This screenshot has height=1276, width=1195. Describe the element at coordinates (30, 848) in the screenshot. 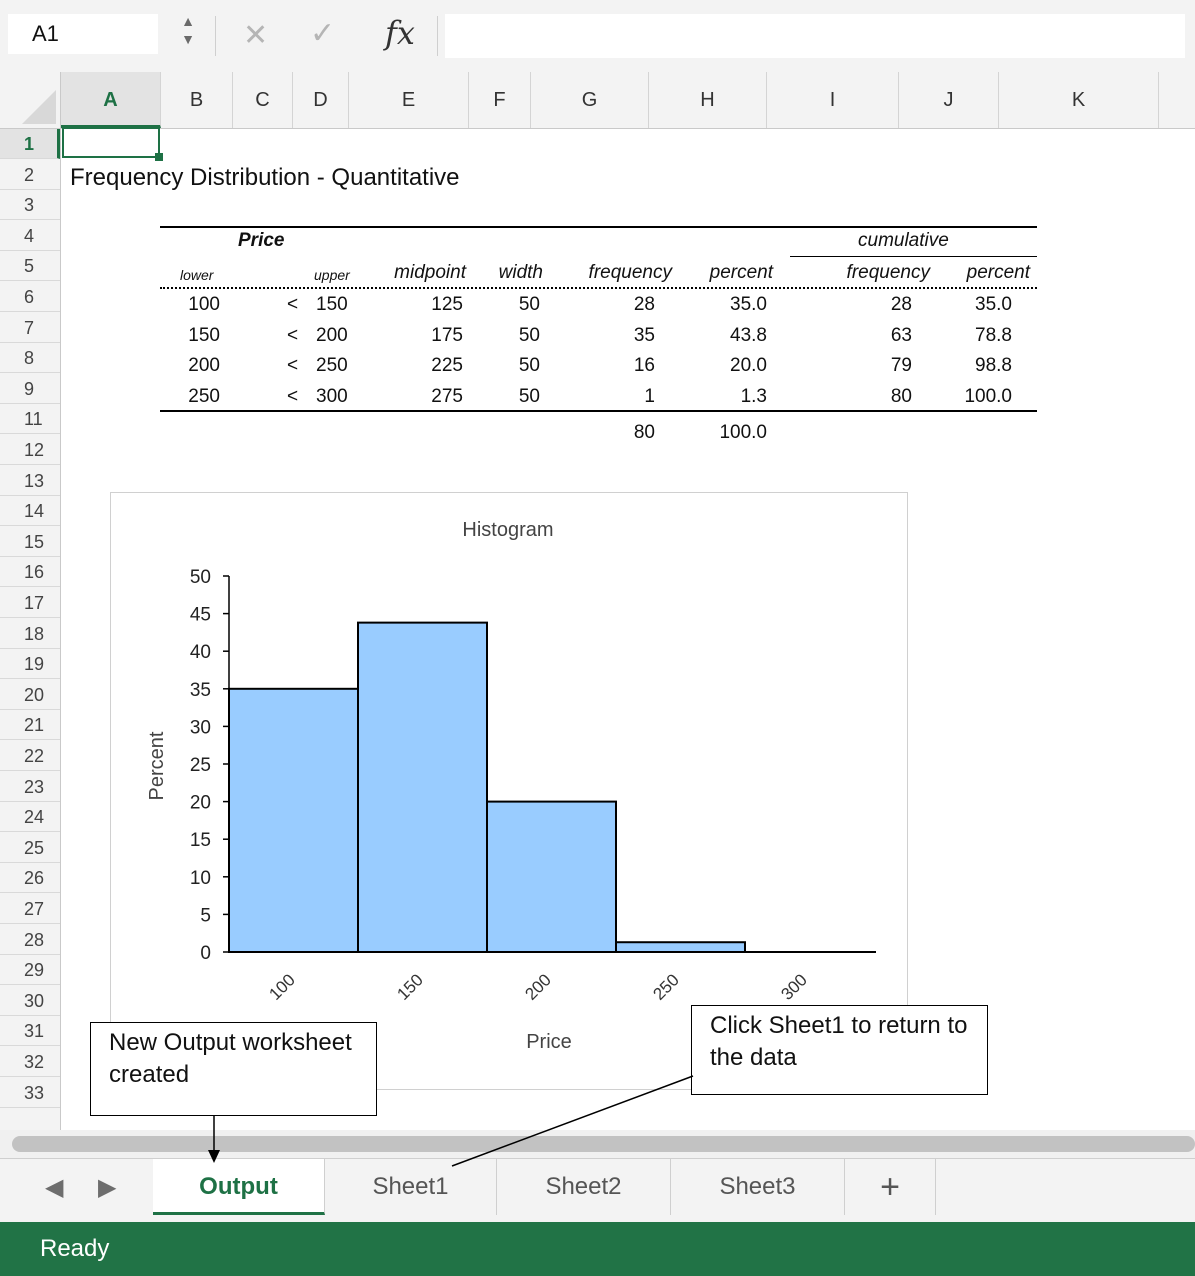

I see `row-header-25: 25` at that location.